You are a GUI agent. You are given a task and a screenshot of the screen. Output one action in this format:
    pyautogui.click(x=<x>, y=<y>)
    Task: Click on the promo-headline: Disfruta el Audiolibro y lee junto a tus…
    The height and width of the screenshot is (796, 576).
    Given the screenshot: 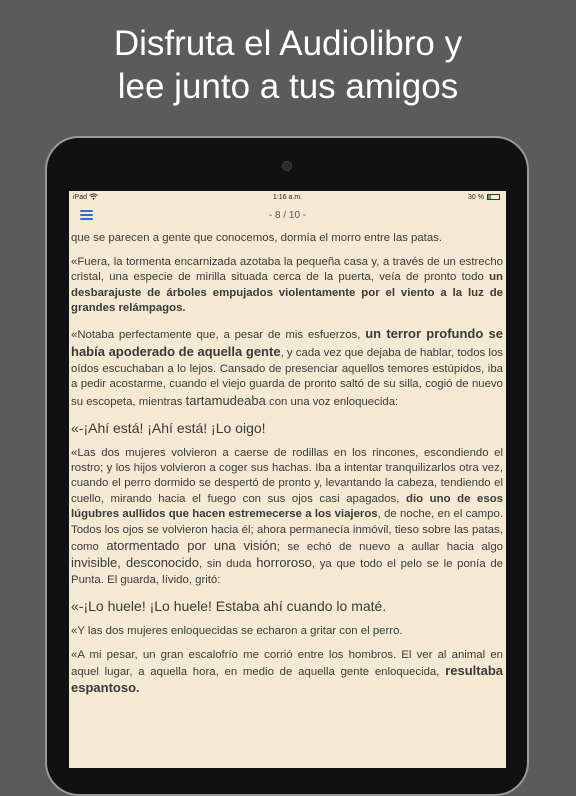 What is the action you would take?
    pyautogui.click(x=288, y=65)
    